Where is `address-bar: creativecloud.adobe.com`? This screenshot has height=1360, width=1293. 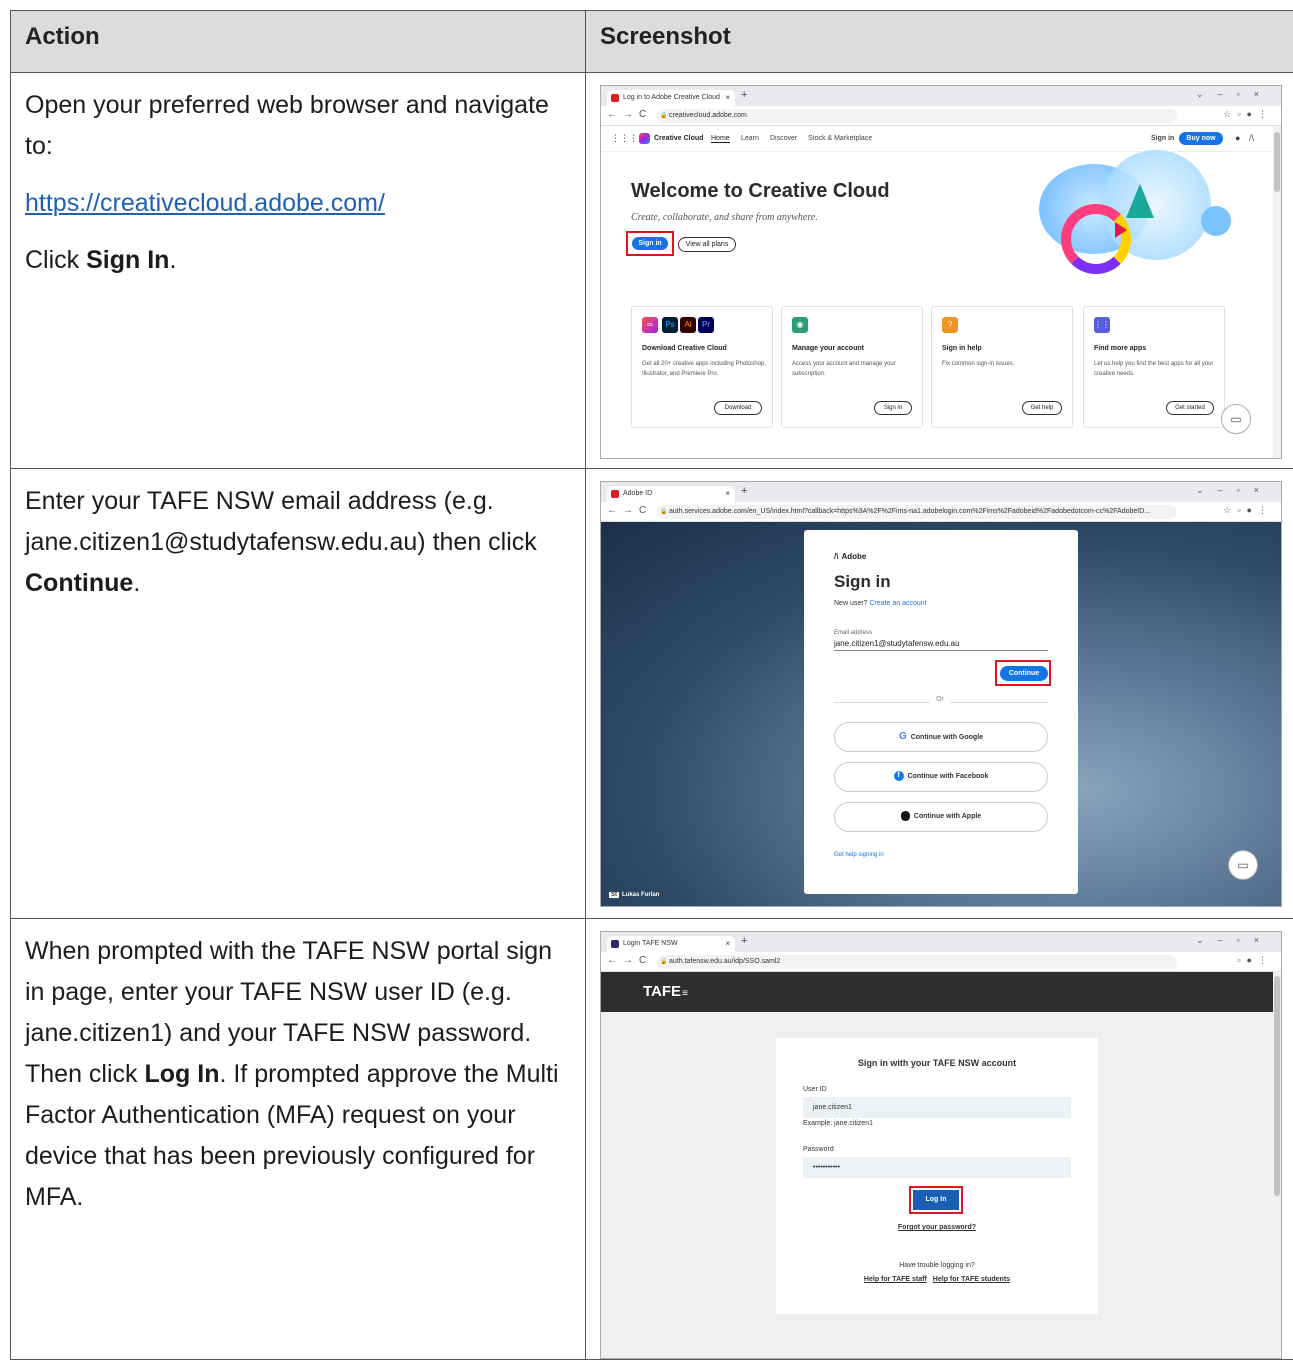
address-bar: creativecloud.adobe.com is located at coordinates (917, 116).